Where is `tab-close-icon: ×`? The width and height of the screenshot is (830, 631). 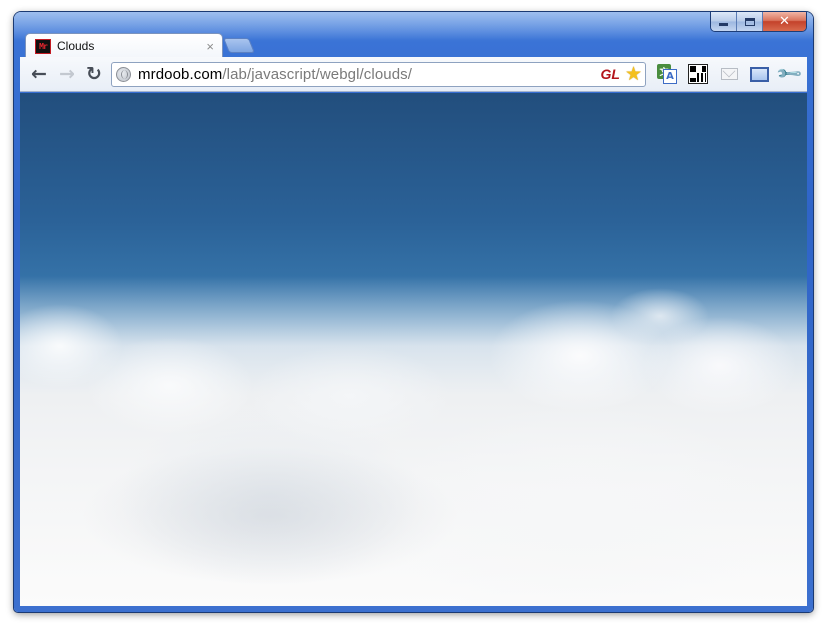 tab-close-icon: × is located at coordinates (210, 46).